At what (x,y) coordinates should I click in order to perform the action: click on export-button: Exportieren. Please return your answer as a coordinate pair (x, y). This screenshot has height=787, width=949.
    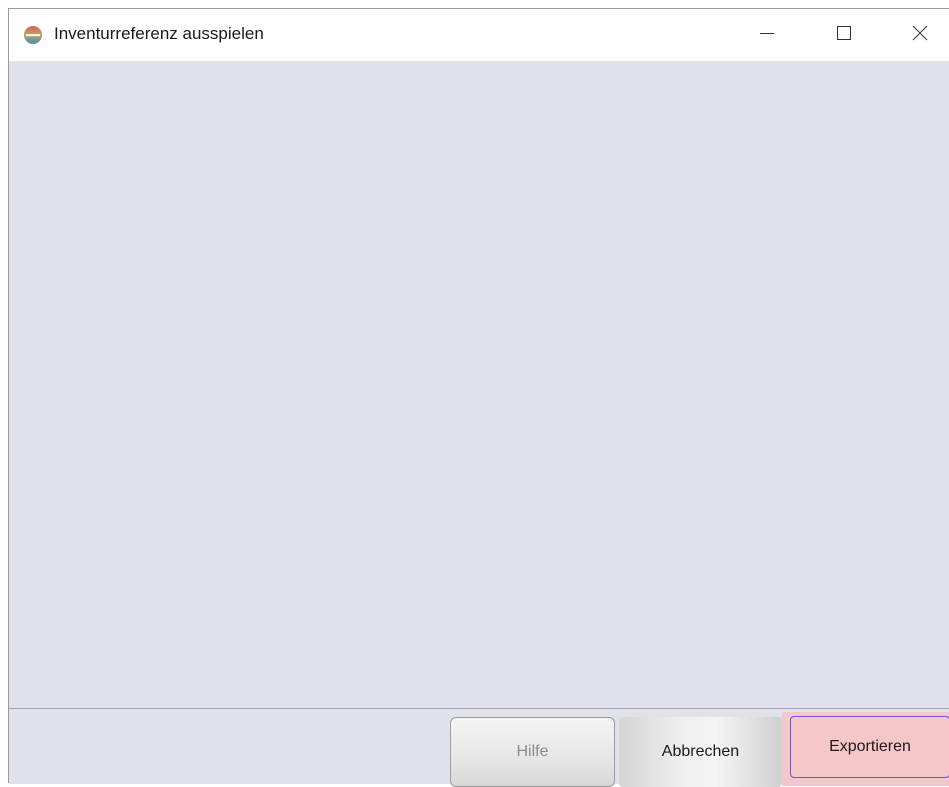
    Looking at the image, I should click on (869, 747).